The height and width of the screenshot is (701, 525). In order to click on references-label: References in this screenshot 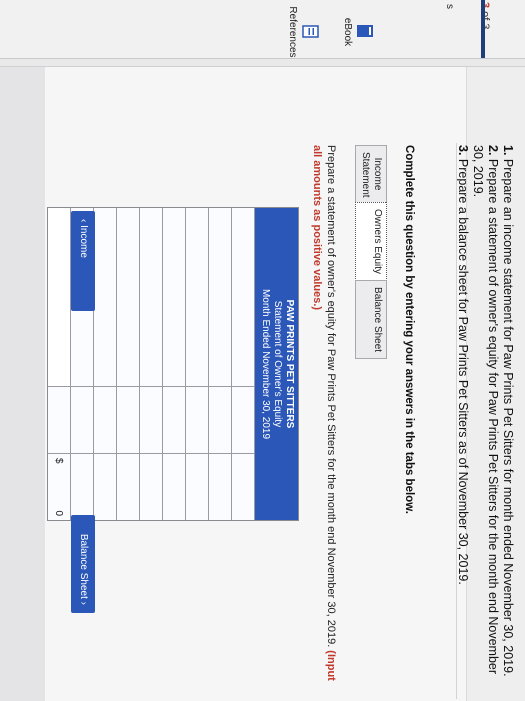, I will do `click(292, 32)`.